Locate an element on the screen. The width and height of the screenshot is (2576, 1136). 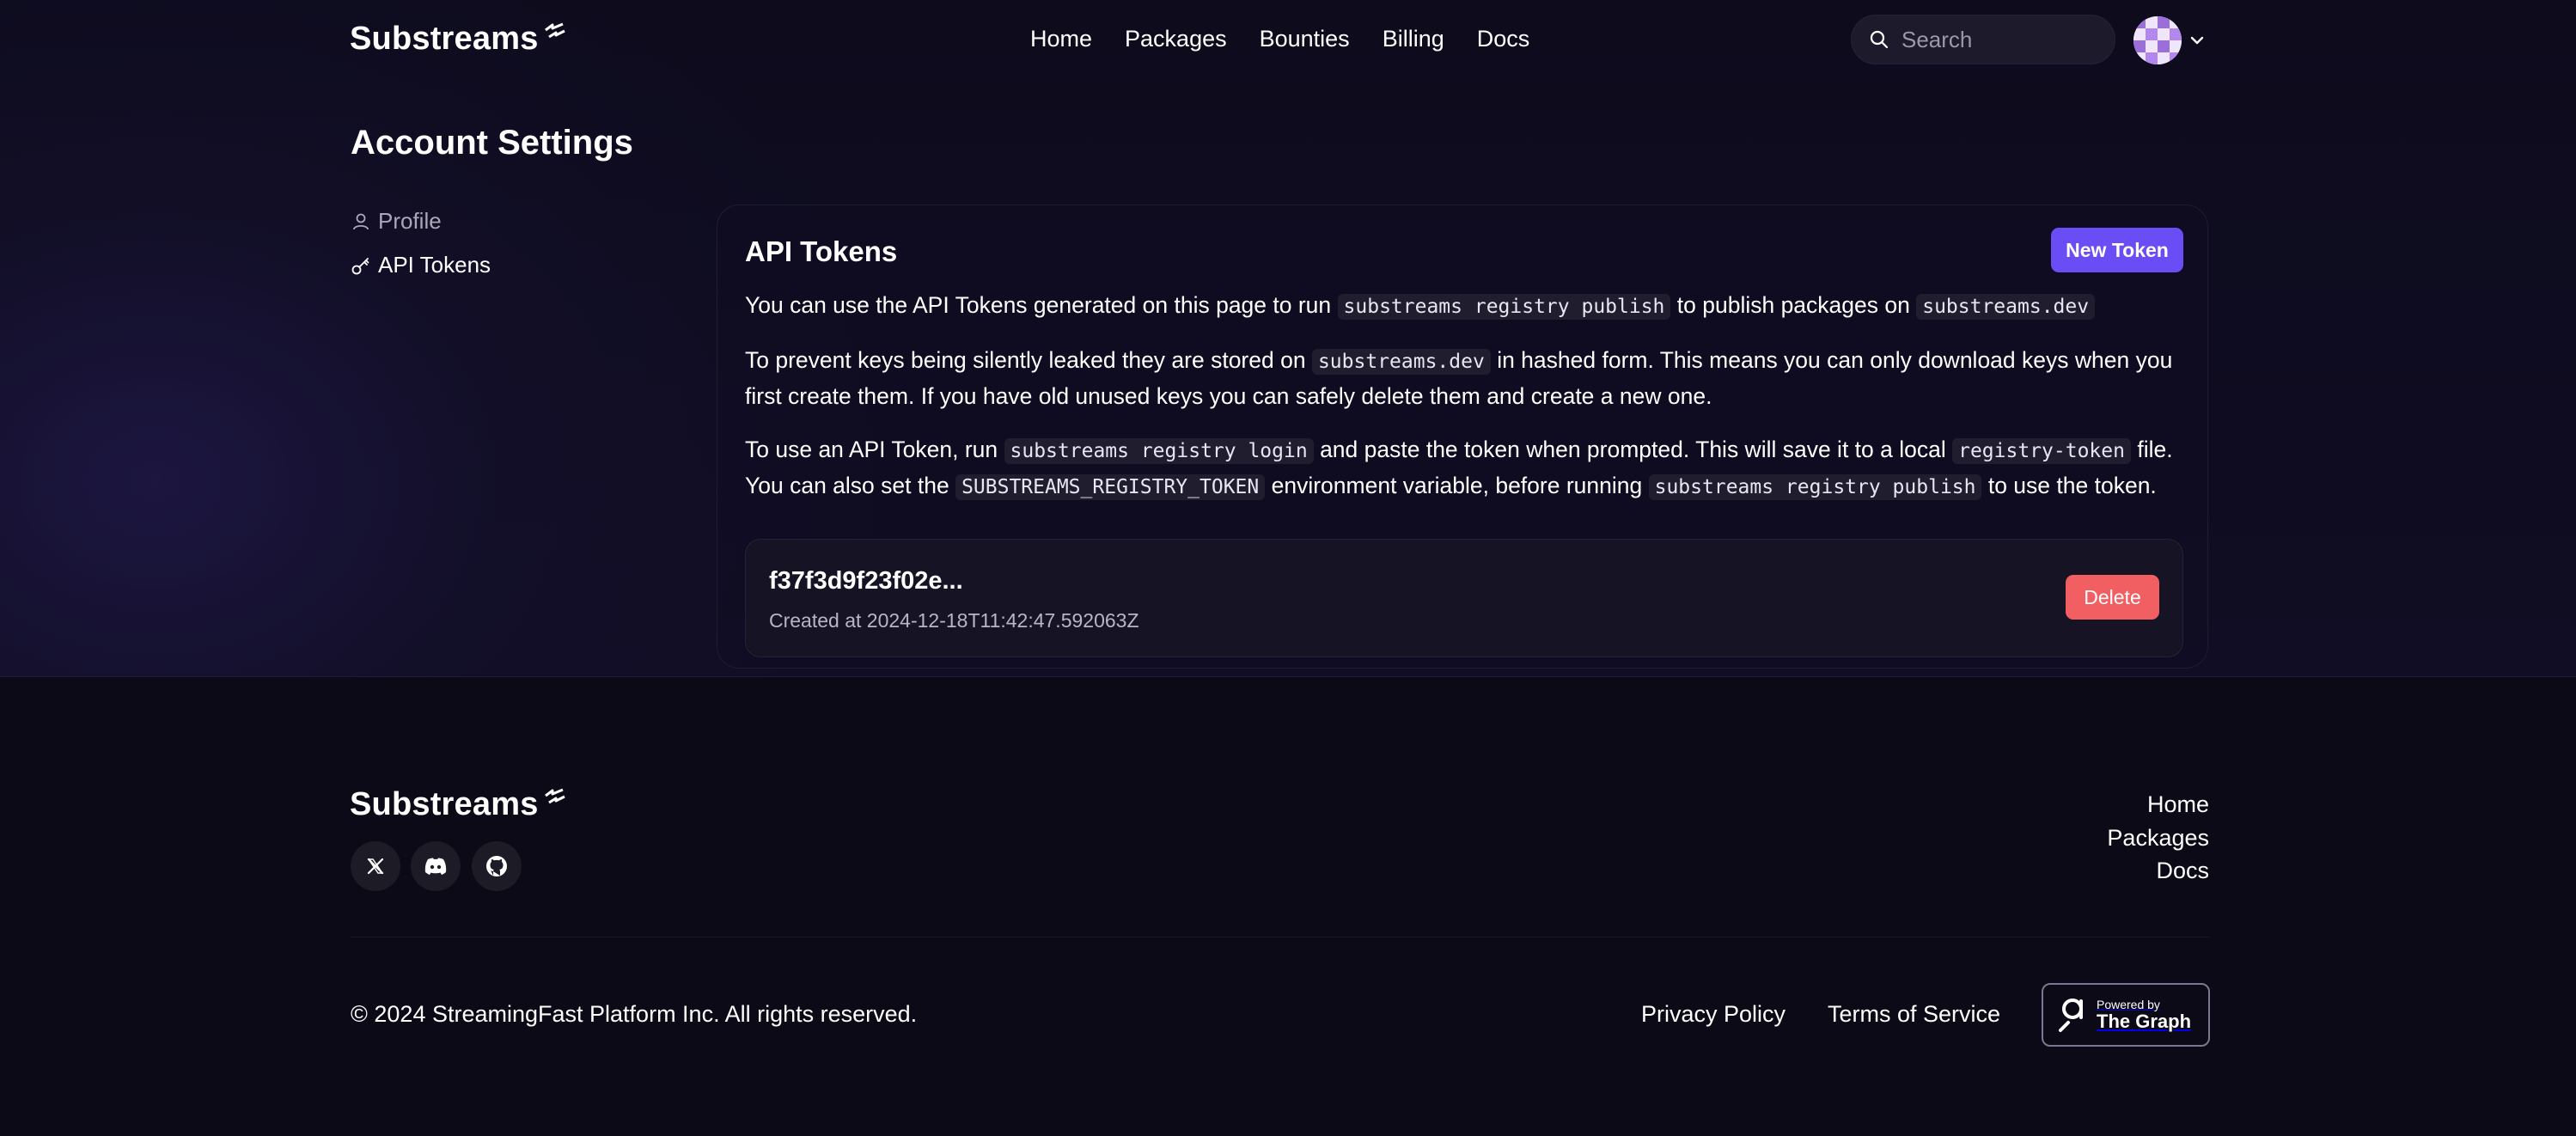
text: to publish packages on is located at coordinates (1794, 305).